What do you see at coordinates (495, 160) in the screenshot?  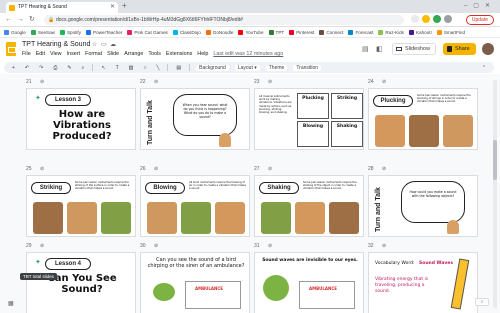 I see `scrollbar-thumb` at bounding box center [495, 160].